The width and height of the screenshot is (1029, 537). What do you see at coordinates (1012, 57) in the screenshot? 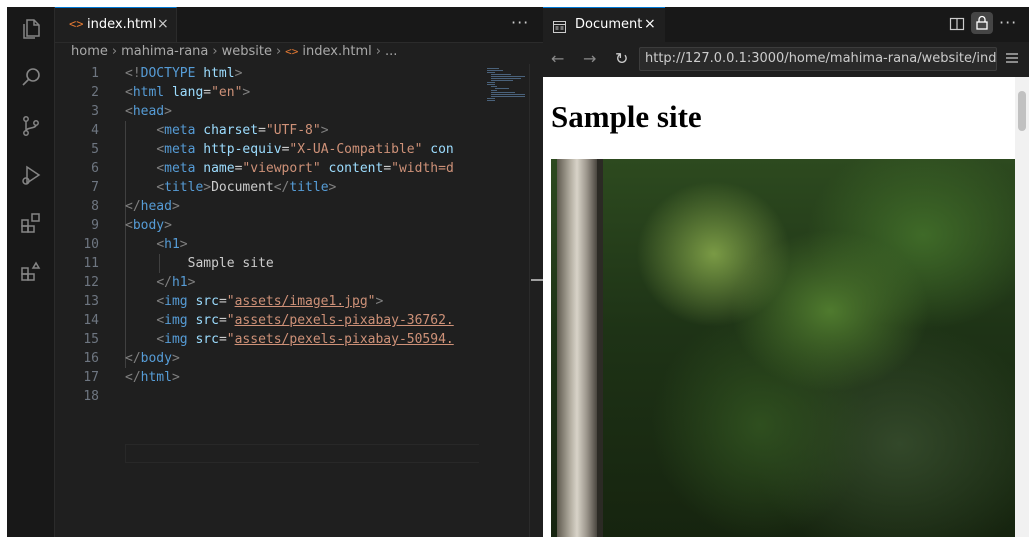
I see `menu-icon` at bounding box center [1012, 57].